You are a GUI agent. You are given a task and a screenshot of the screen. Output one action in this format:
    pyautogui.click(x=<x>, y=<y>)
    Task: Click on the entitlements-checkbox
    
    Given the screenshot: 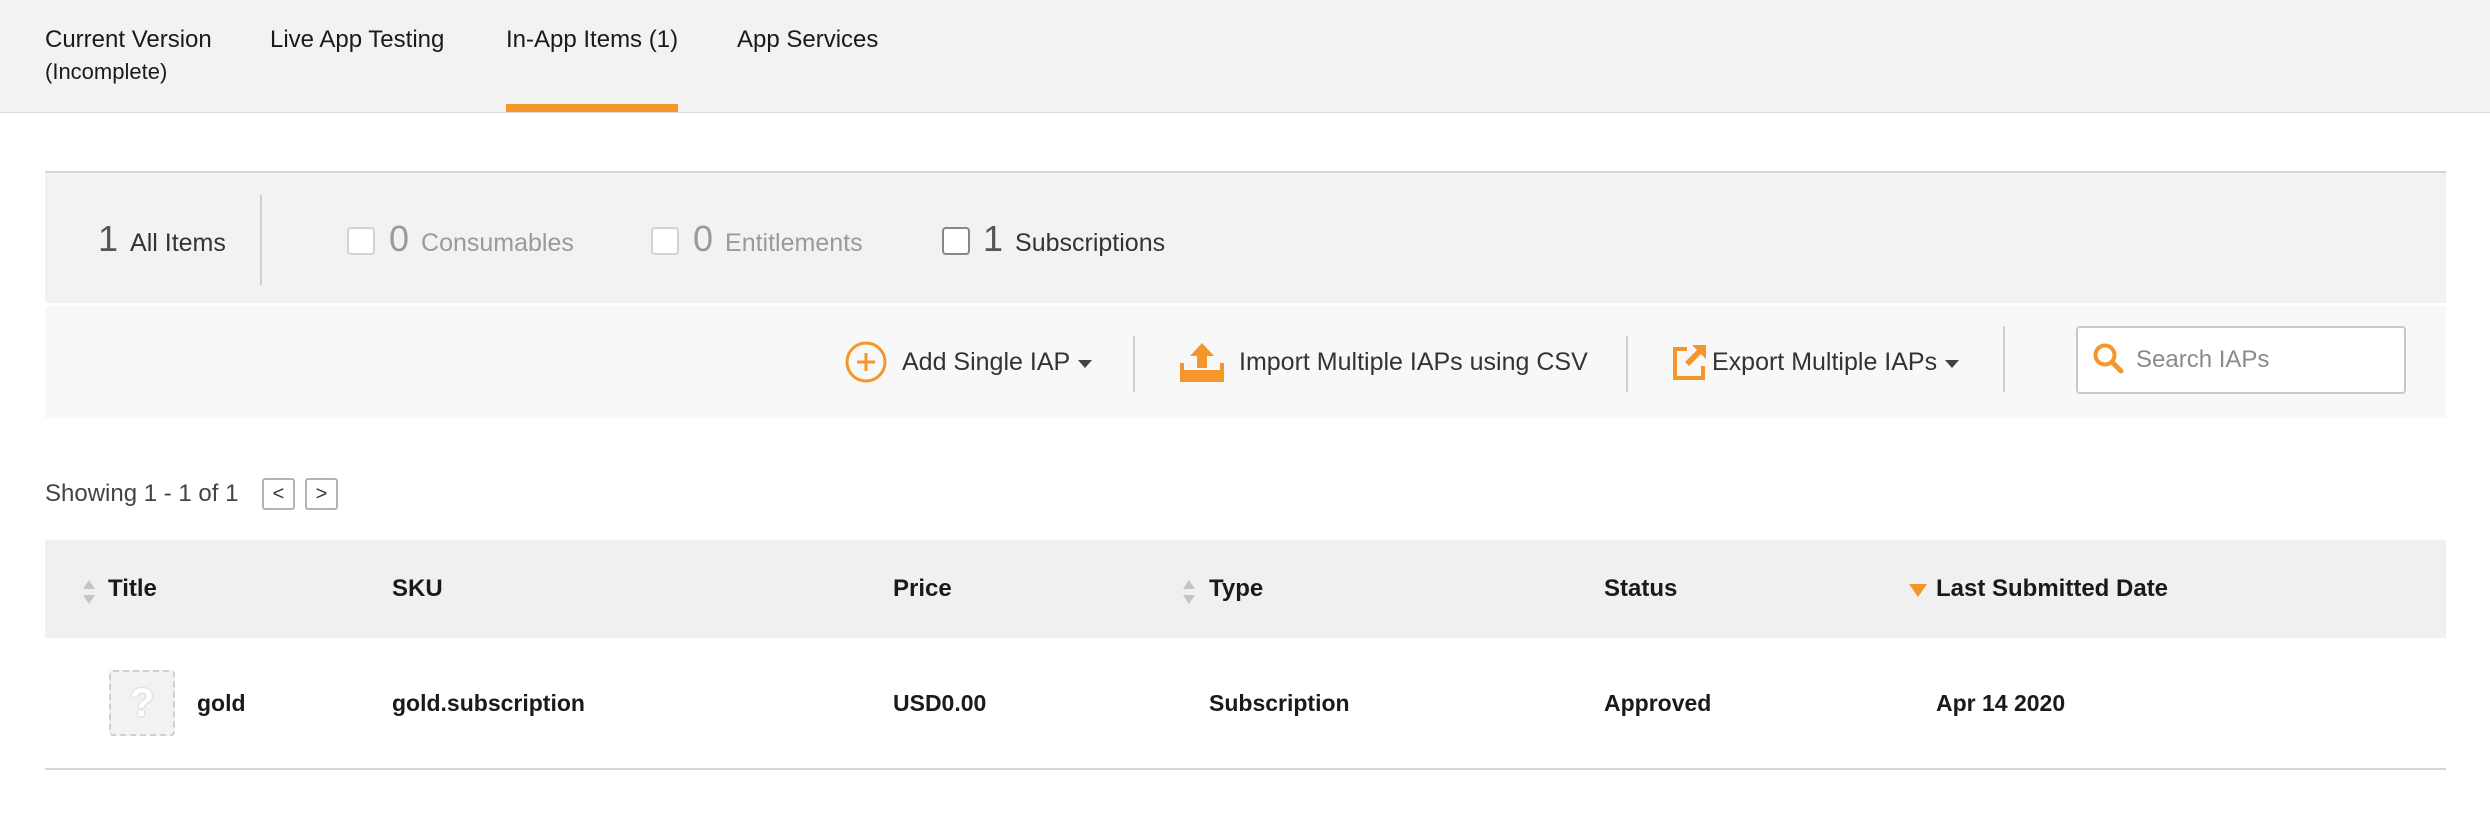 What is the action you would take?
    pyautogui.click(x=665, y=241)
    